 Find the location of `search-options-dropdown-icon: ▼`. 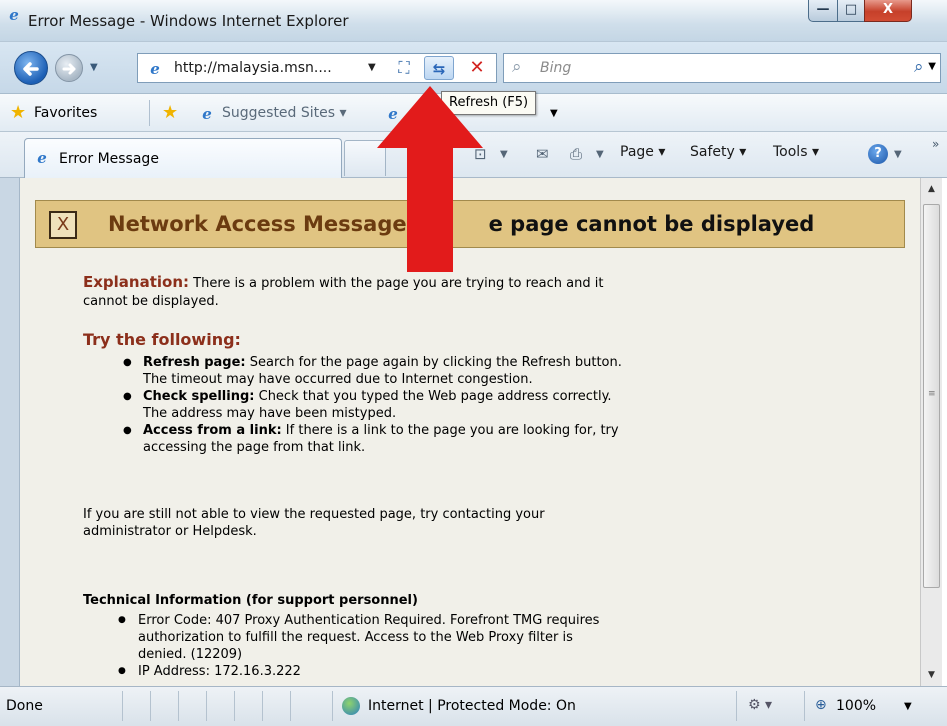

search-options-dropdown-icon: ▼ is located at coordinates (932, 66).